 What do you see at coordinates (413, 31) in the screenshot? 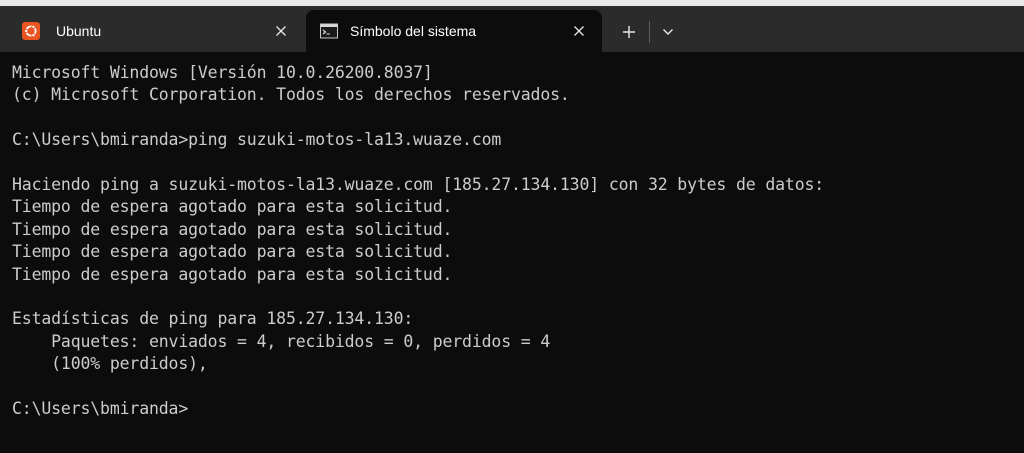
I see `tab-command-prompt-label: Símbolo del sistema` at bounding box center [413, 31].